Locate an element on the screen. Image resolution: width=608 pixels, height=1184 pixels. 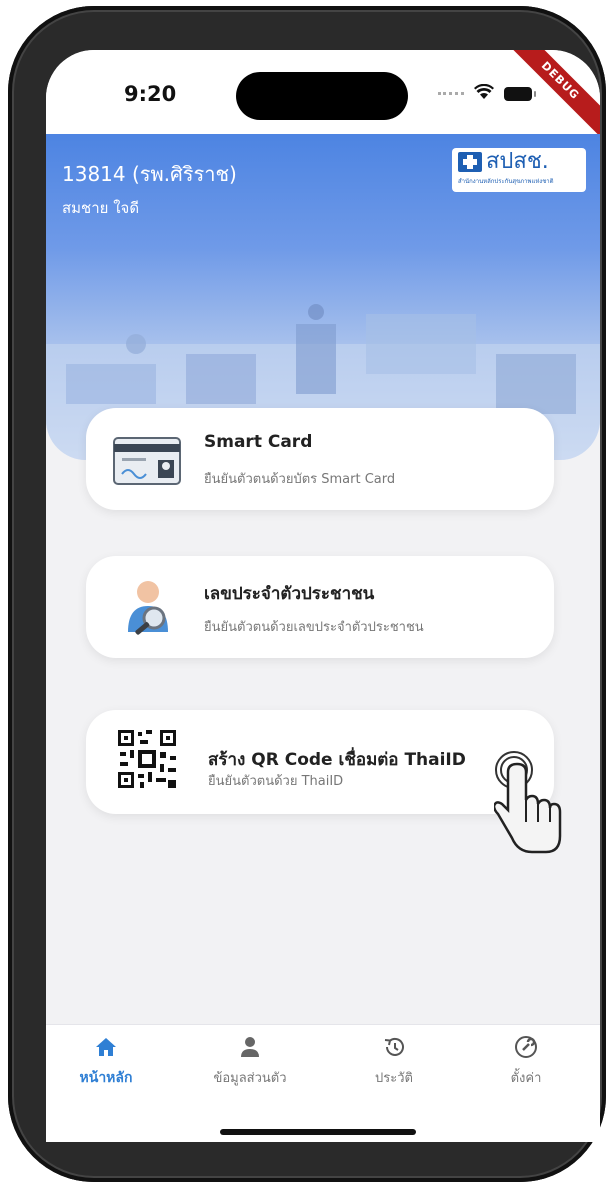
tab-home: หน้าหลัก is located at coordinates (106, 1062).